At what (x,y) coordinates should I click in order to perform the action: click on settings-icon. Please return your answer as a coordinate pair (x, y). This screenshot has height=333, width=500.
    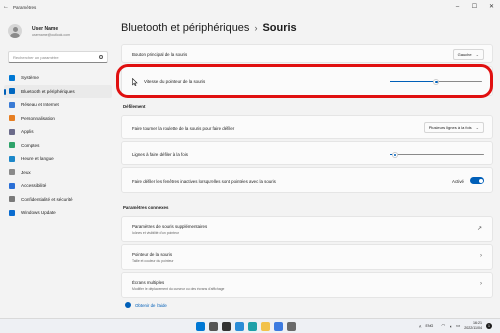
    Looking at the image, I should click on (291, 326).